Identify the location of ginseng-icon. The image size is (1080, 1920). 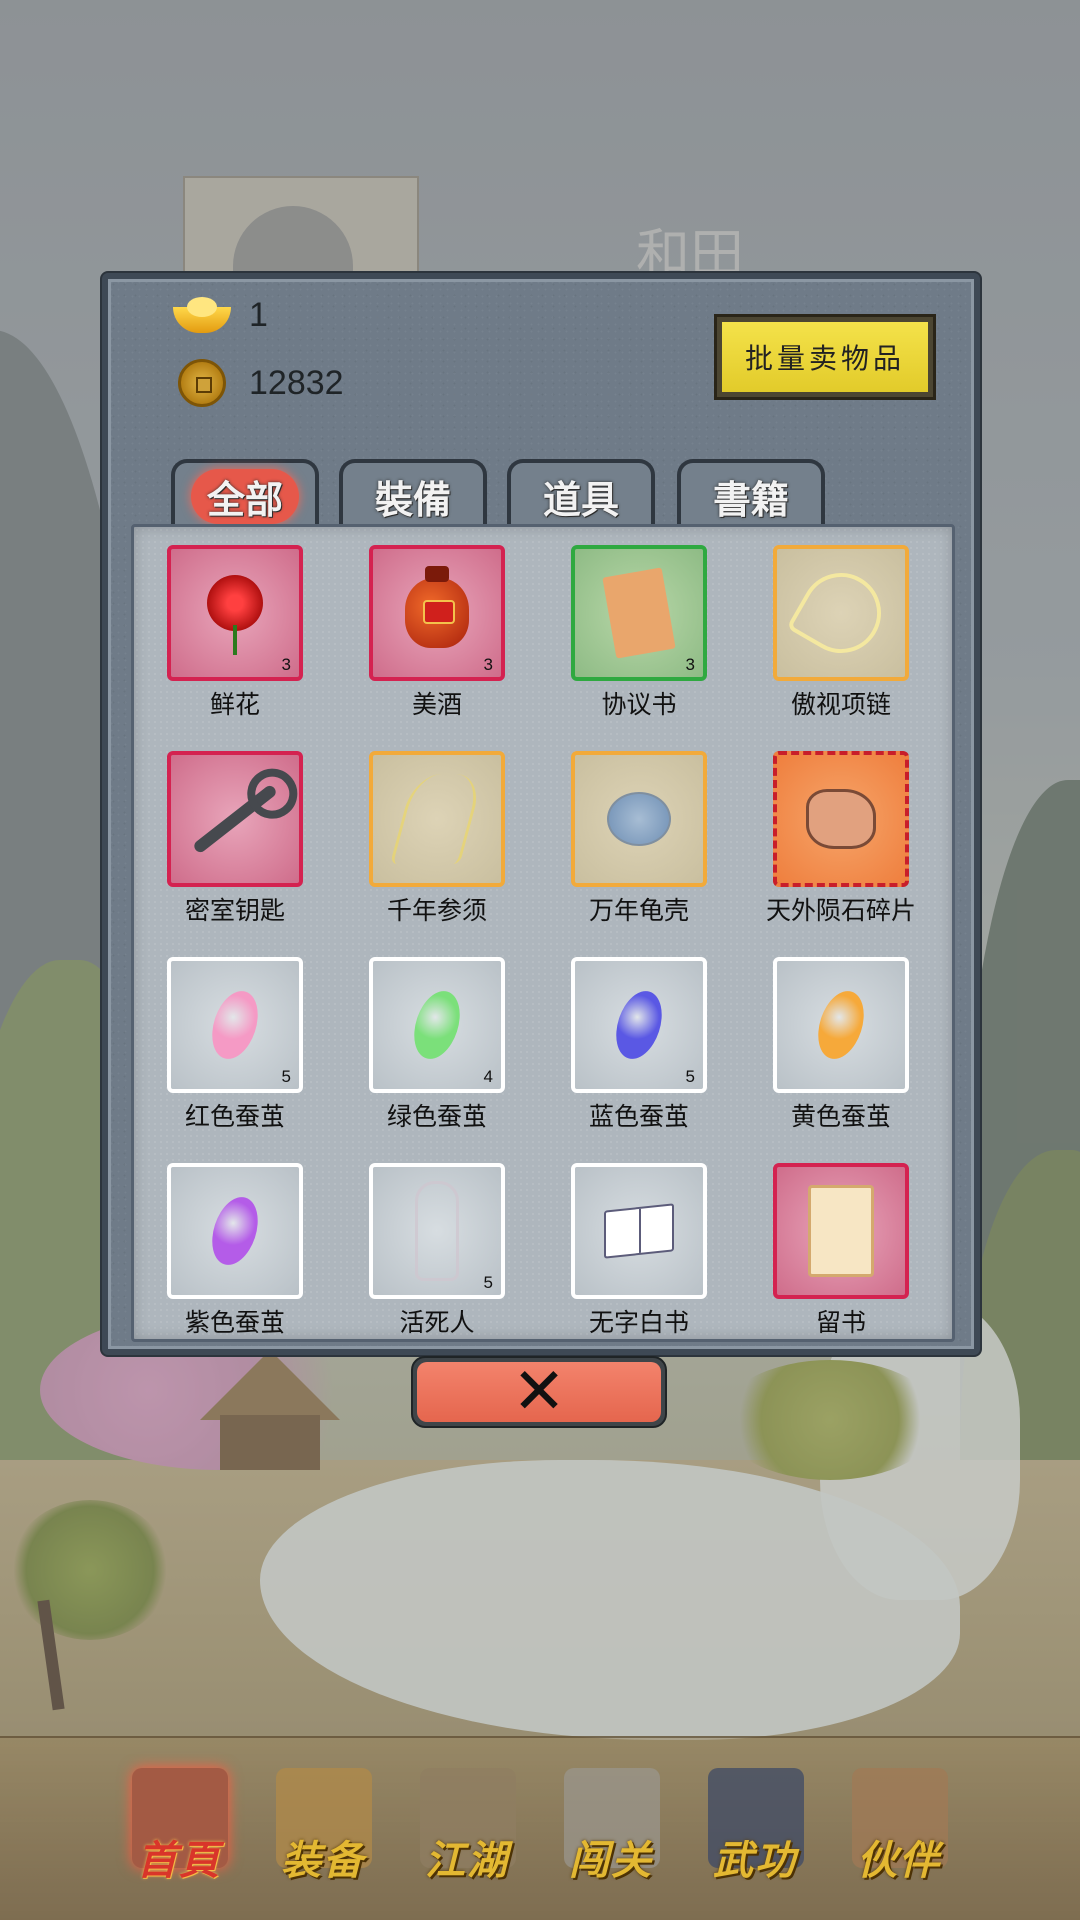
(437, 819).